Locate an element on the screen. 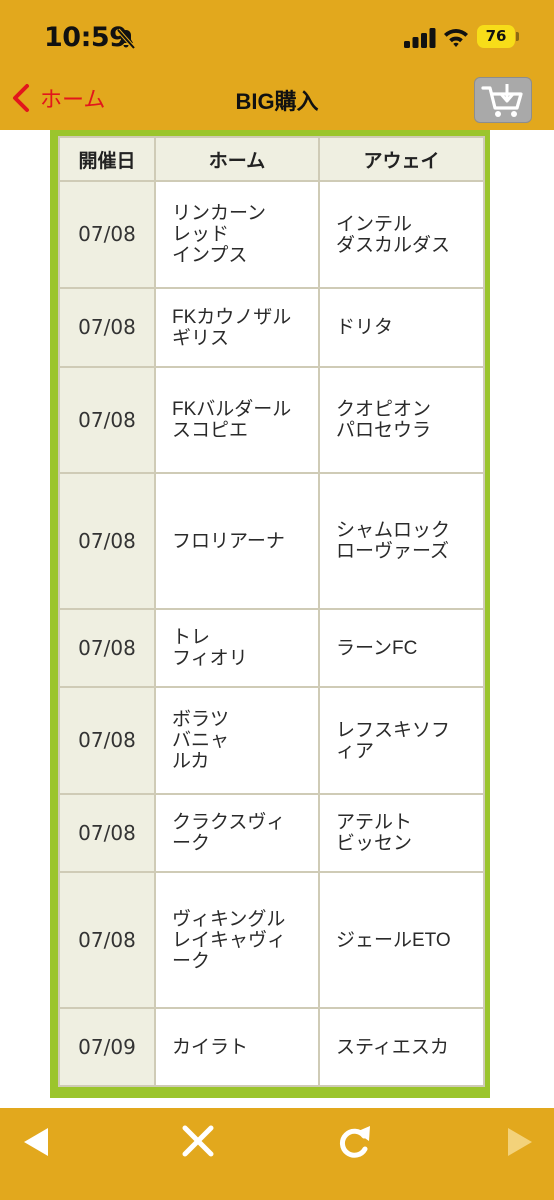  column-header-date: 開催日 is located at coordinates (107, 159).